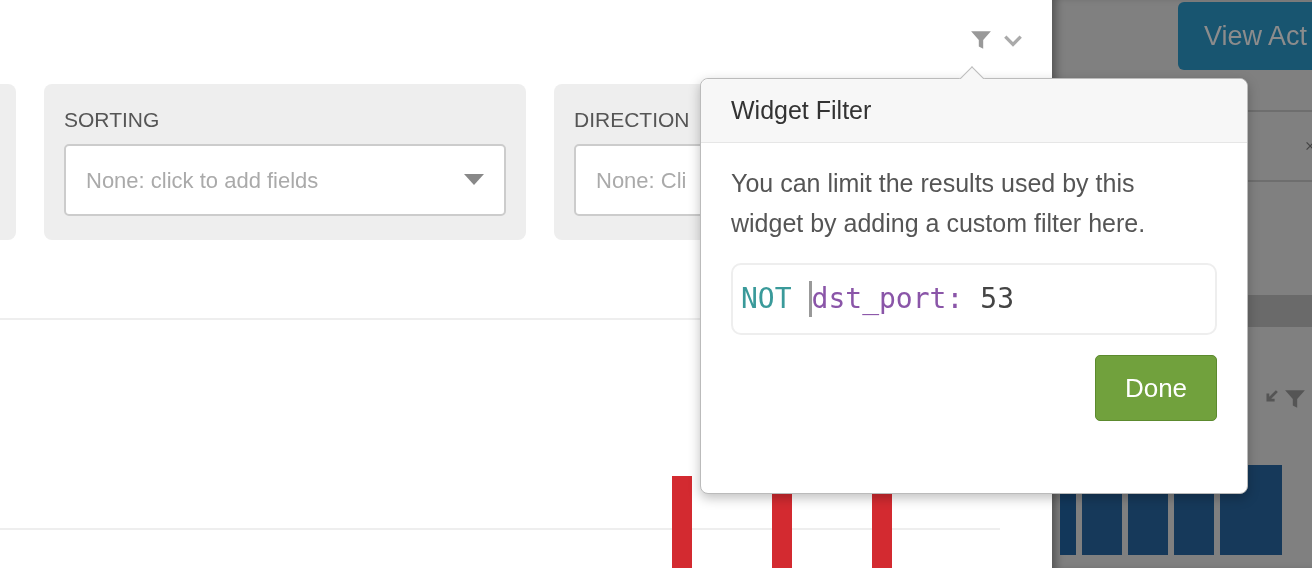  Describe the element at coordinates (766, 299) in the screenshot. I see `query-token: NOT` at that location.